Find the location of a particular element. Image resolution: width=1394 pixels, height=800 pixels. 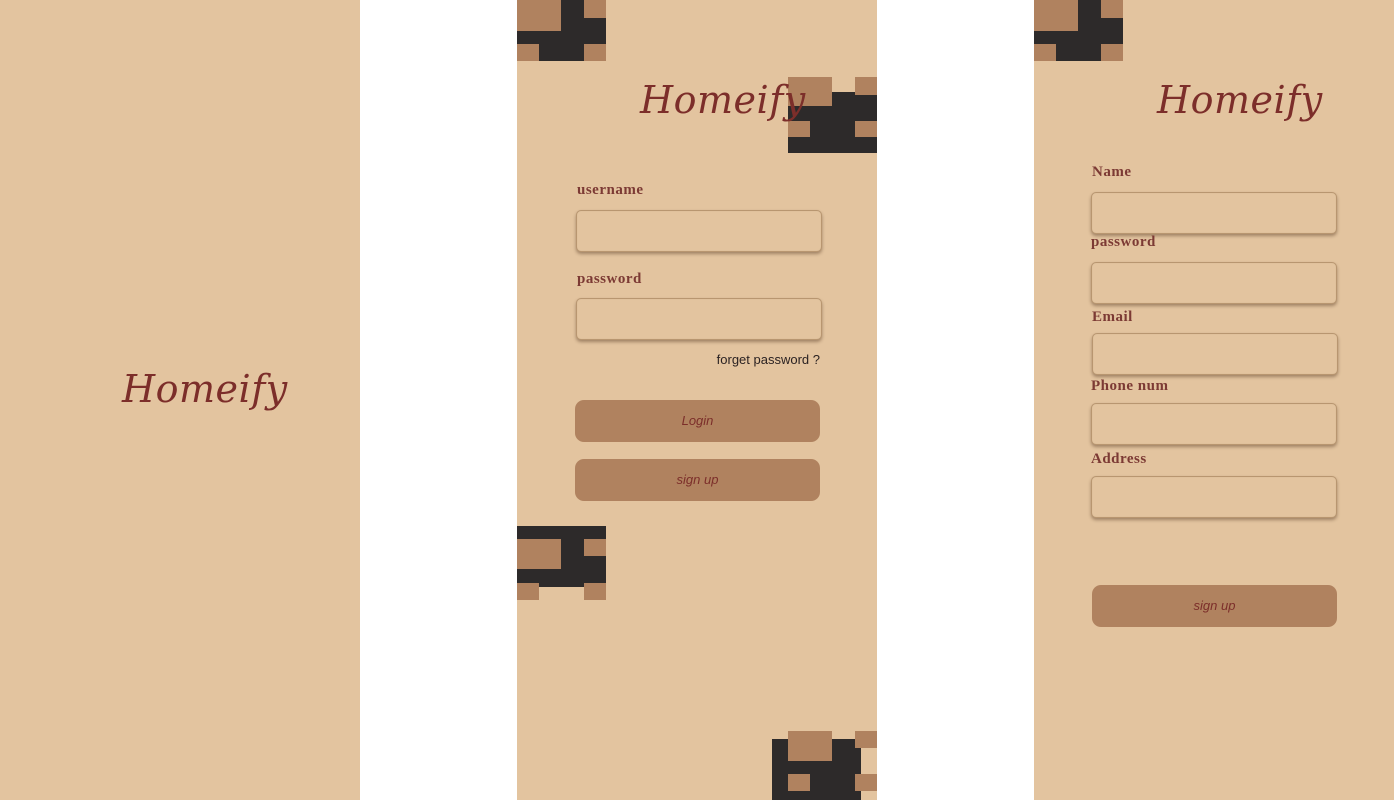

address-input is located at coordinates (1214, 497).